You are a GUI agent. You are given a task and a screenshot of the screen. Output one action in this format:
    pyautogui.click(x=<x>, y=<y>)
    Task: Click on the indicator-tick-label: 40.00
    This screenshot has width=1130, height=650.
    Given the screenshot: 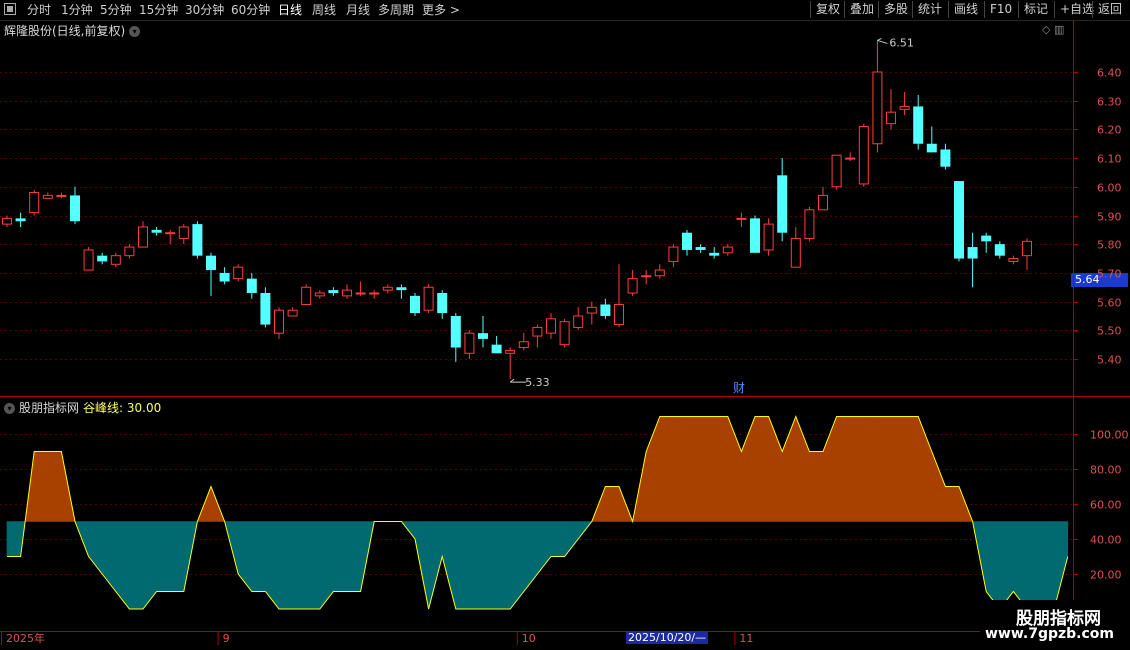 What is the action you would take?
    pyautogui.click(x=1106, y=540)
    